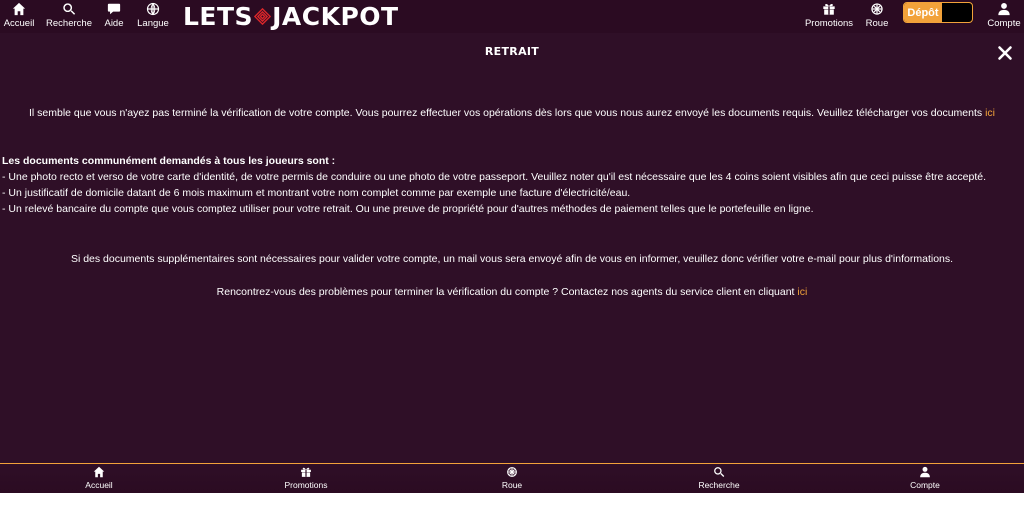 Image resolution: width=1024 pixels, height=513 pixels. I want to click on nav-help-label: Aide, so click(114, 23).